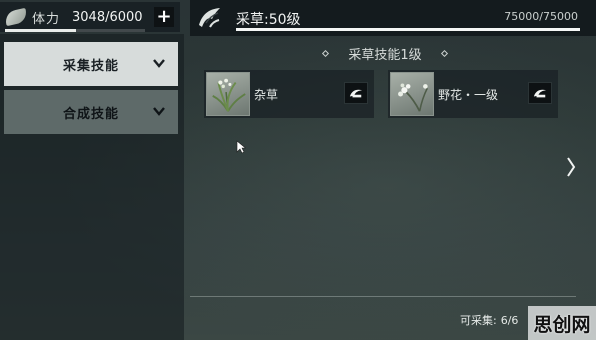 This screenshot has width=596, height=340. What do you see at coordinates (383, 296) in the screenshot?
I see `footer-divider` at bounding box center [383, 296].